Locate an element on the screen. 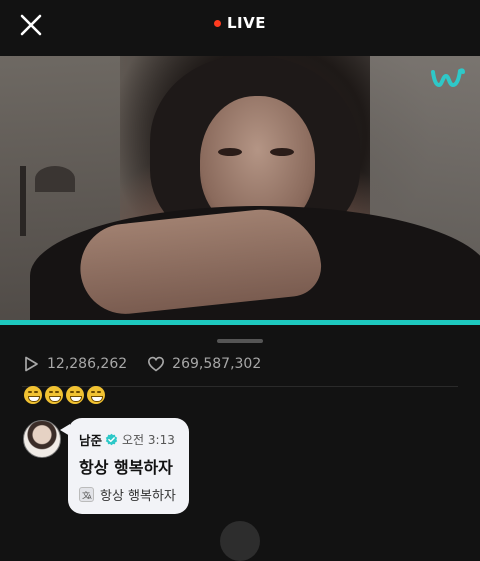 This screenshot has height=561, width=480. translation-text: 항상 행복하자 is located at coordinates (138, 496).